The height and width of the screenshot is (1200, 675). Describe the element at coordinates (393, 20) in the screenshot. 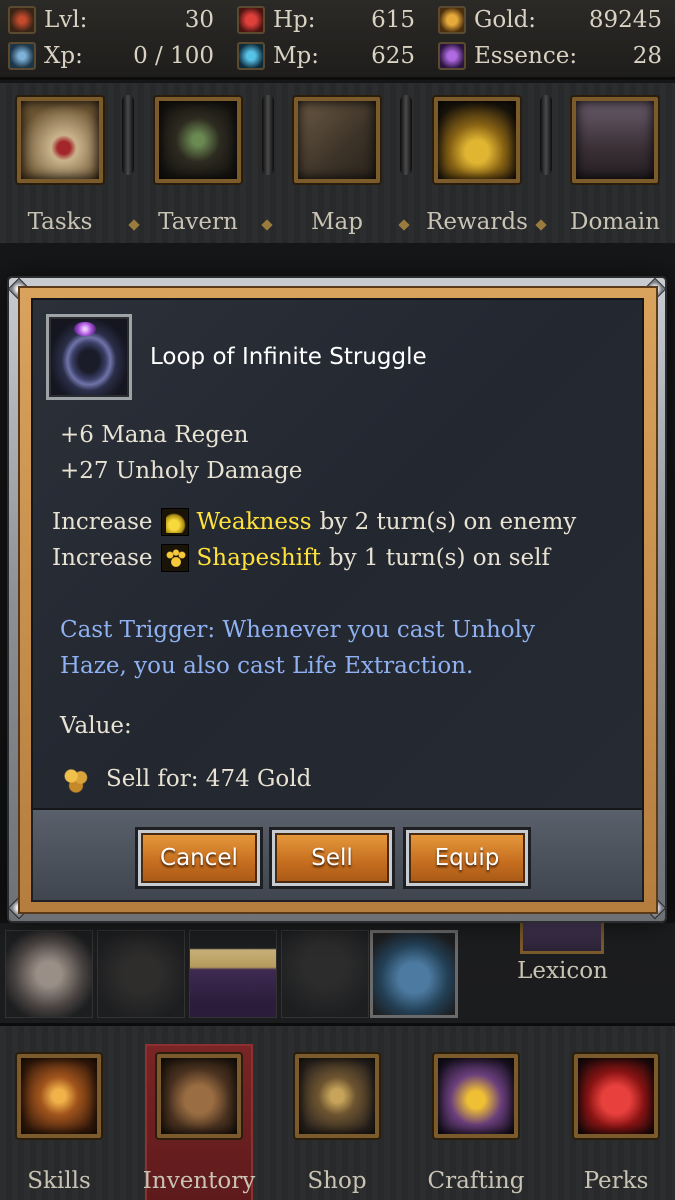

I see `hp-value: 615` at that location.